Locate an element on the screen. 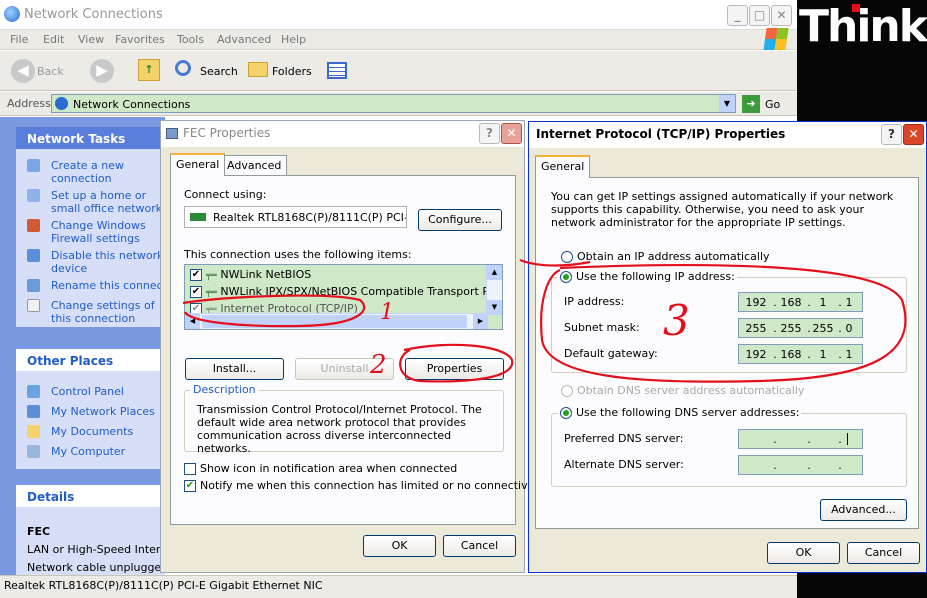  up-folder-icon: ↑ is located at coordinates (149, 70).